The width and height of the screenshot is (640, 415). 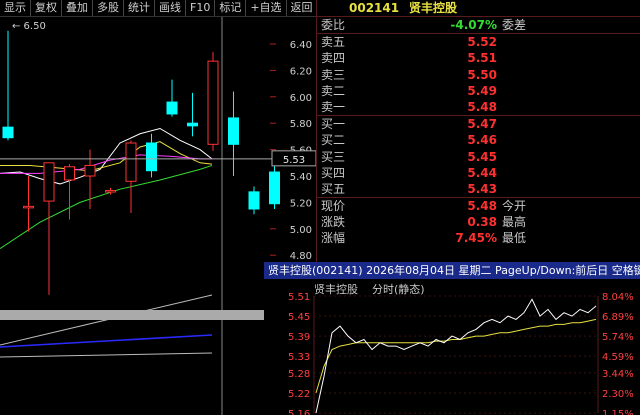 I want to click on stat-label: 涨跌, so click(x=333, y=222).